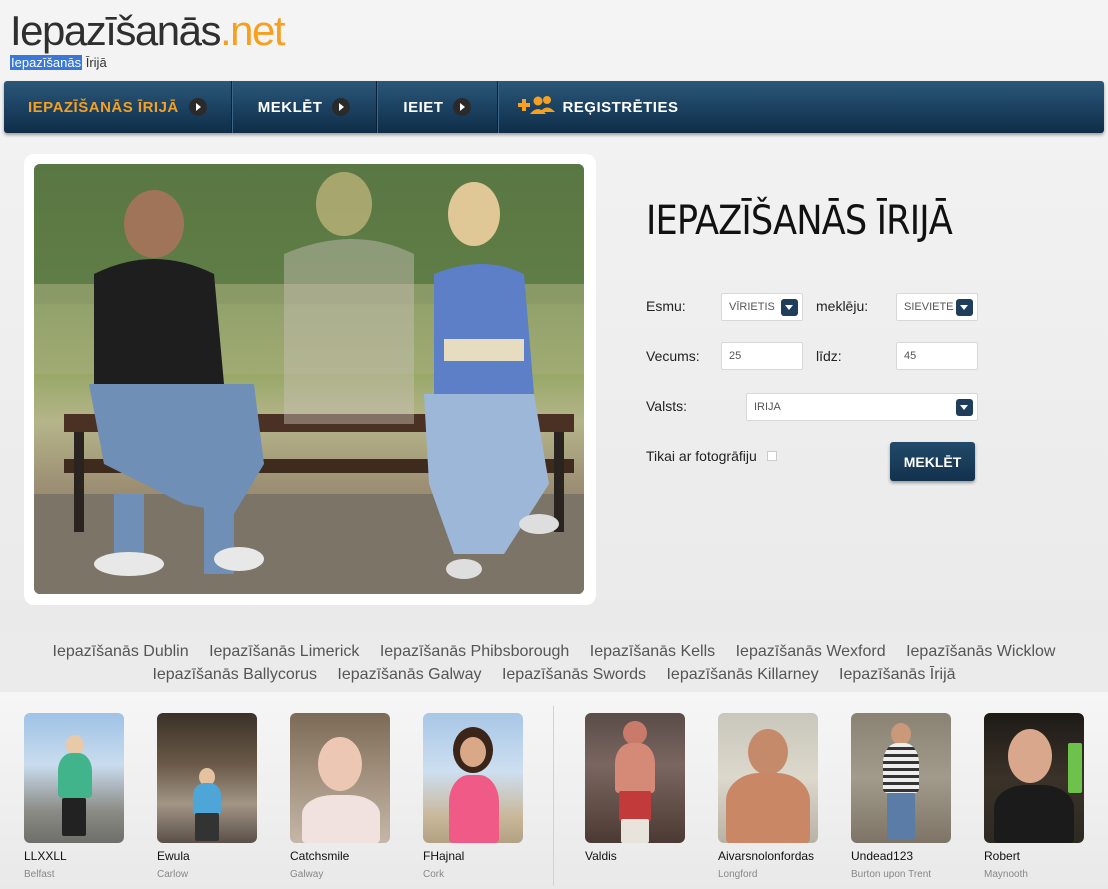  I want to click on nav-item-label: IEIET, so click(423, 107).